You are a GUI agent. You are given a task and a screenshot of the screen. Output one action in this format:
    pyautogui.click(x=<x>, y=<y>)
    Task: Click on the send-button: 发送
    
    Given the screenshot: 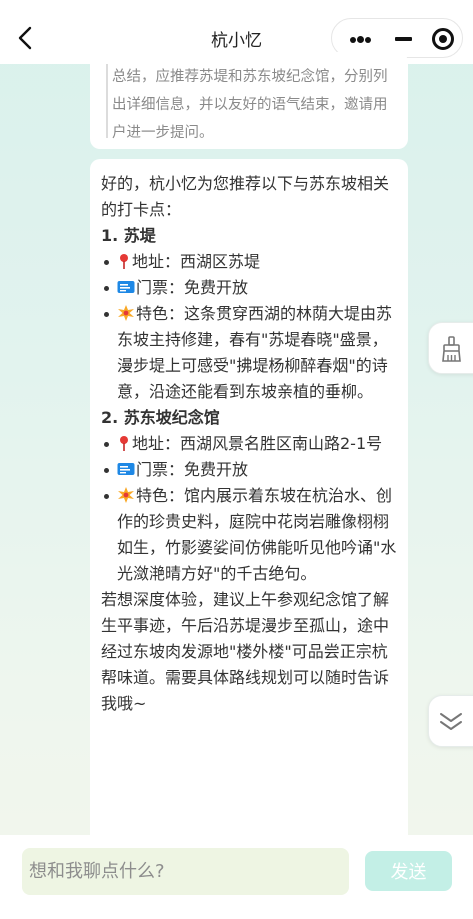 What is the action you would take?
    pyautogui.click(x=408, y=871)
    